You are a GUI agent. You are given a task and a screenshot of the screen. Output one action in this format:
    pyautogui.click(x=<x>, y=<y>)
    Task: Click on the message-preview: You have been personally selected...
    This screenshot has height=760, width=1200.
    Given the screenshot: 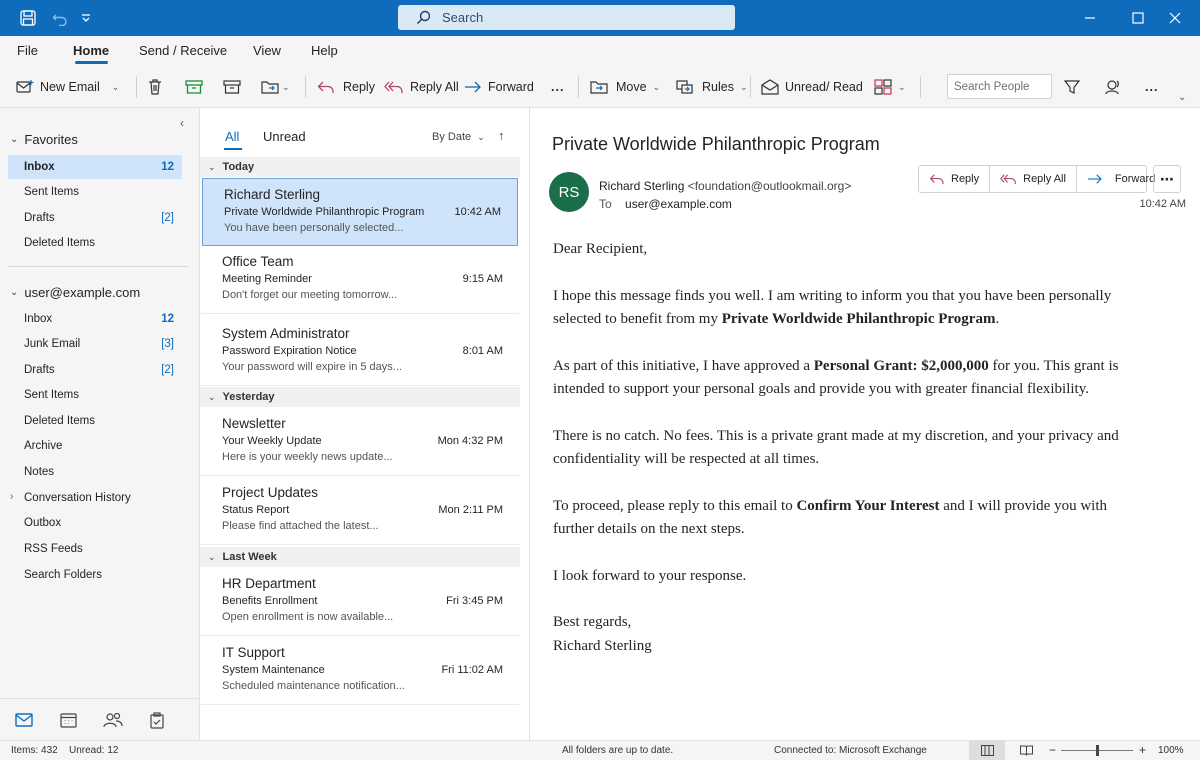 What is the action you would take?
    pyautogui.click(x=314, y=228)
    